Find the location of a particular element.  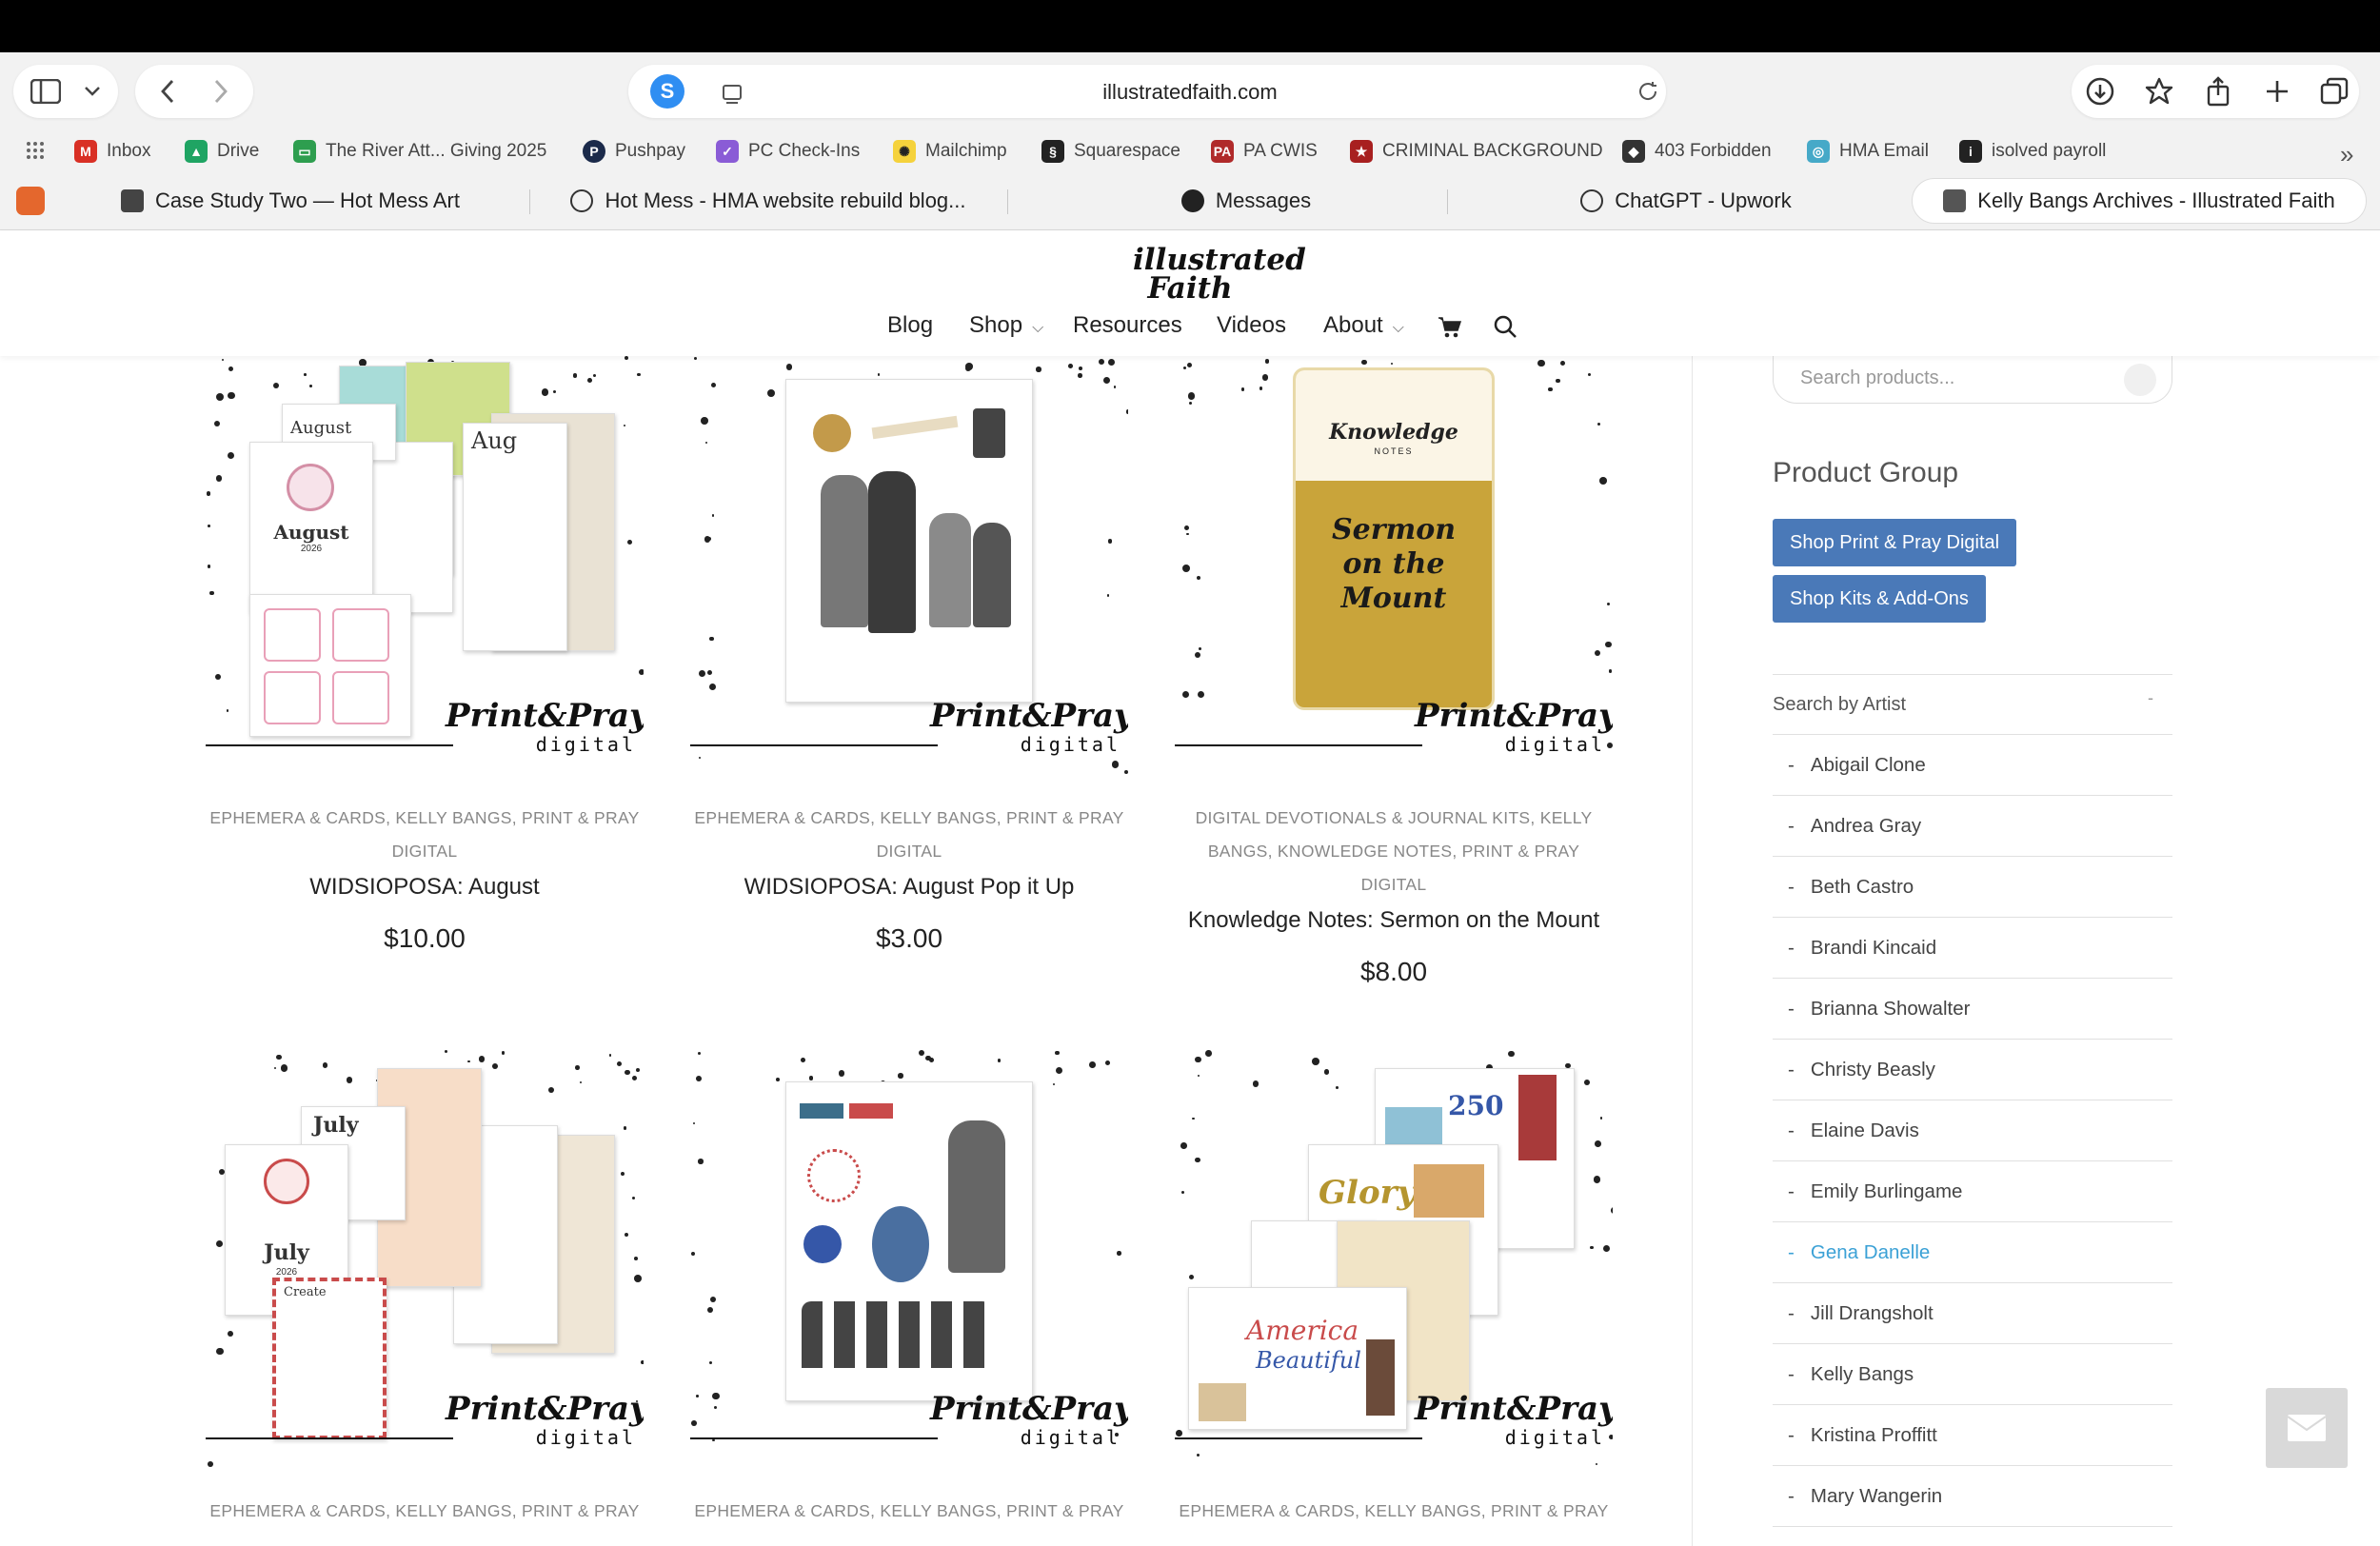

cart-icon is located at coordinates (1450, 331).